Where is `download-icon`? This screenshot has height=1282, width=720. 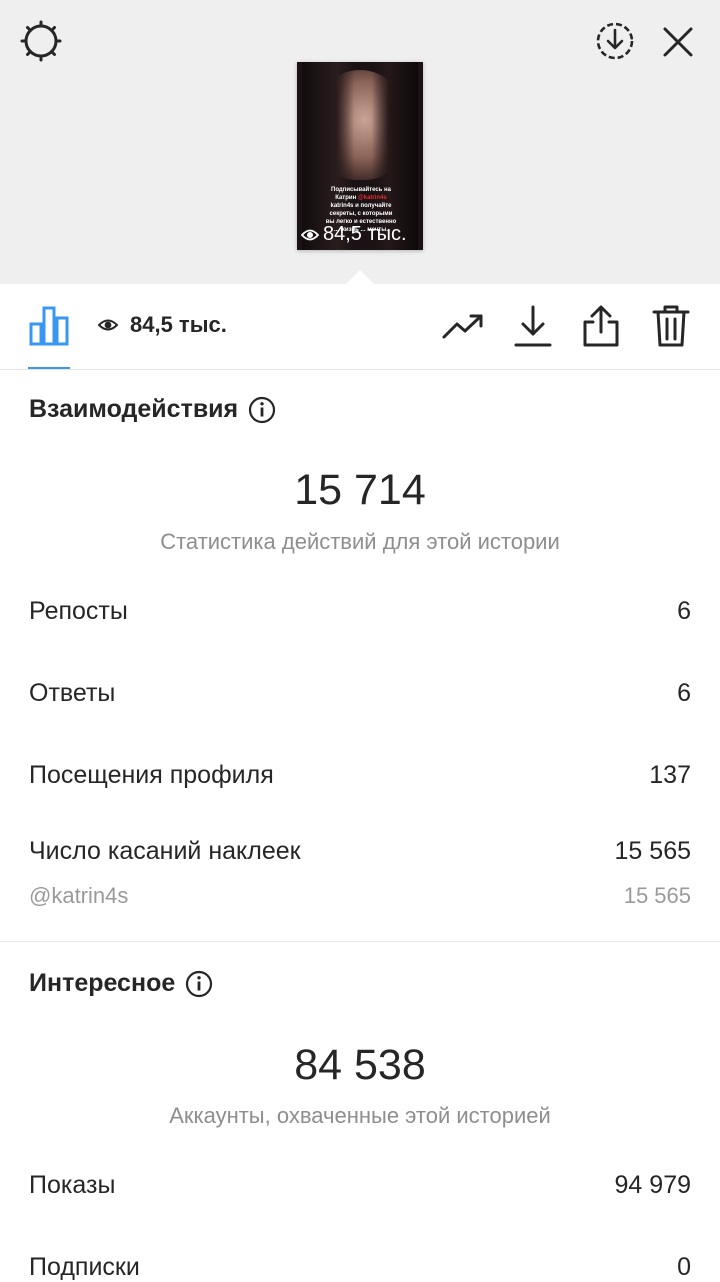 download-icon is located at coordinates (533, 326).